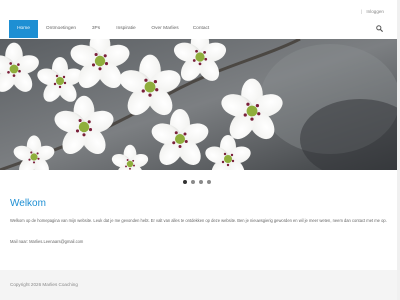 The height and width of the screenshot is (300, 400). I want to click on nav-item-ontmoetingen: Ontmoetingen, so click(61, 29).